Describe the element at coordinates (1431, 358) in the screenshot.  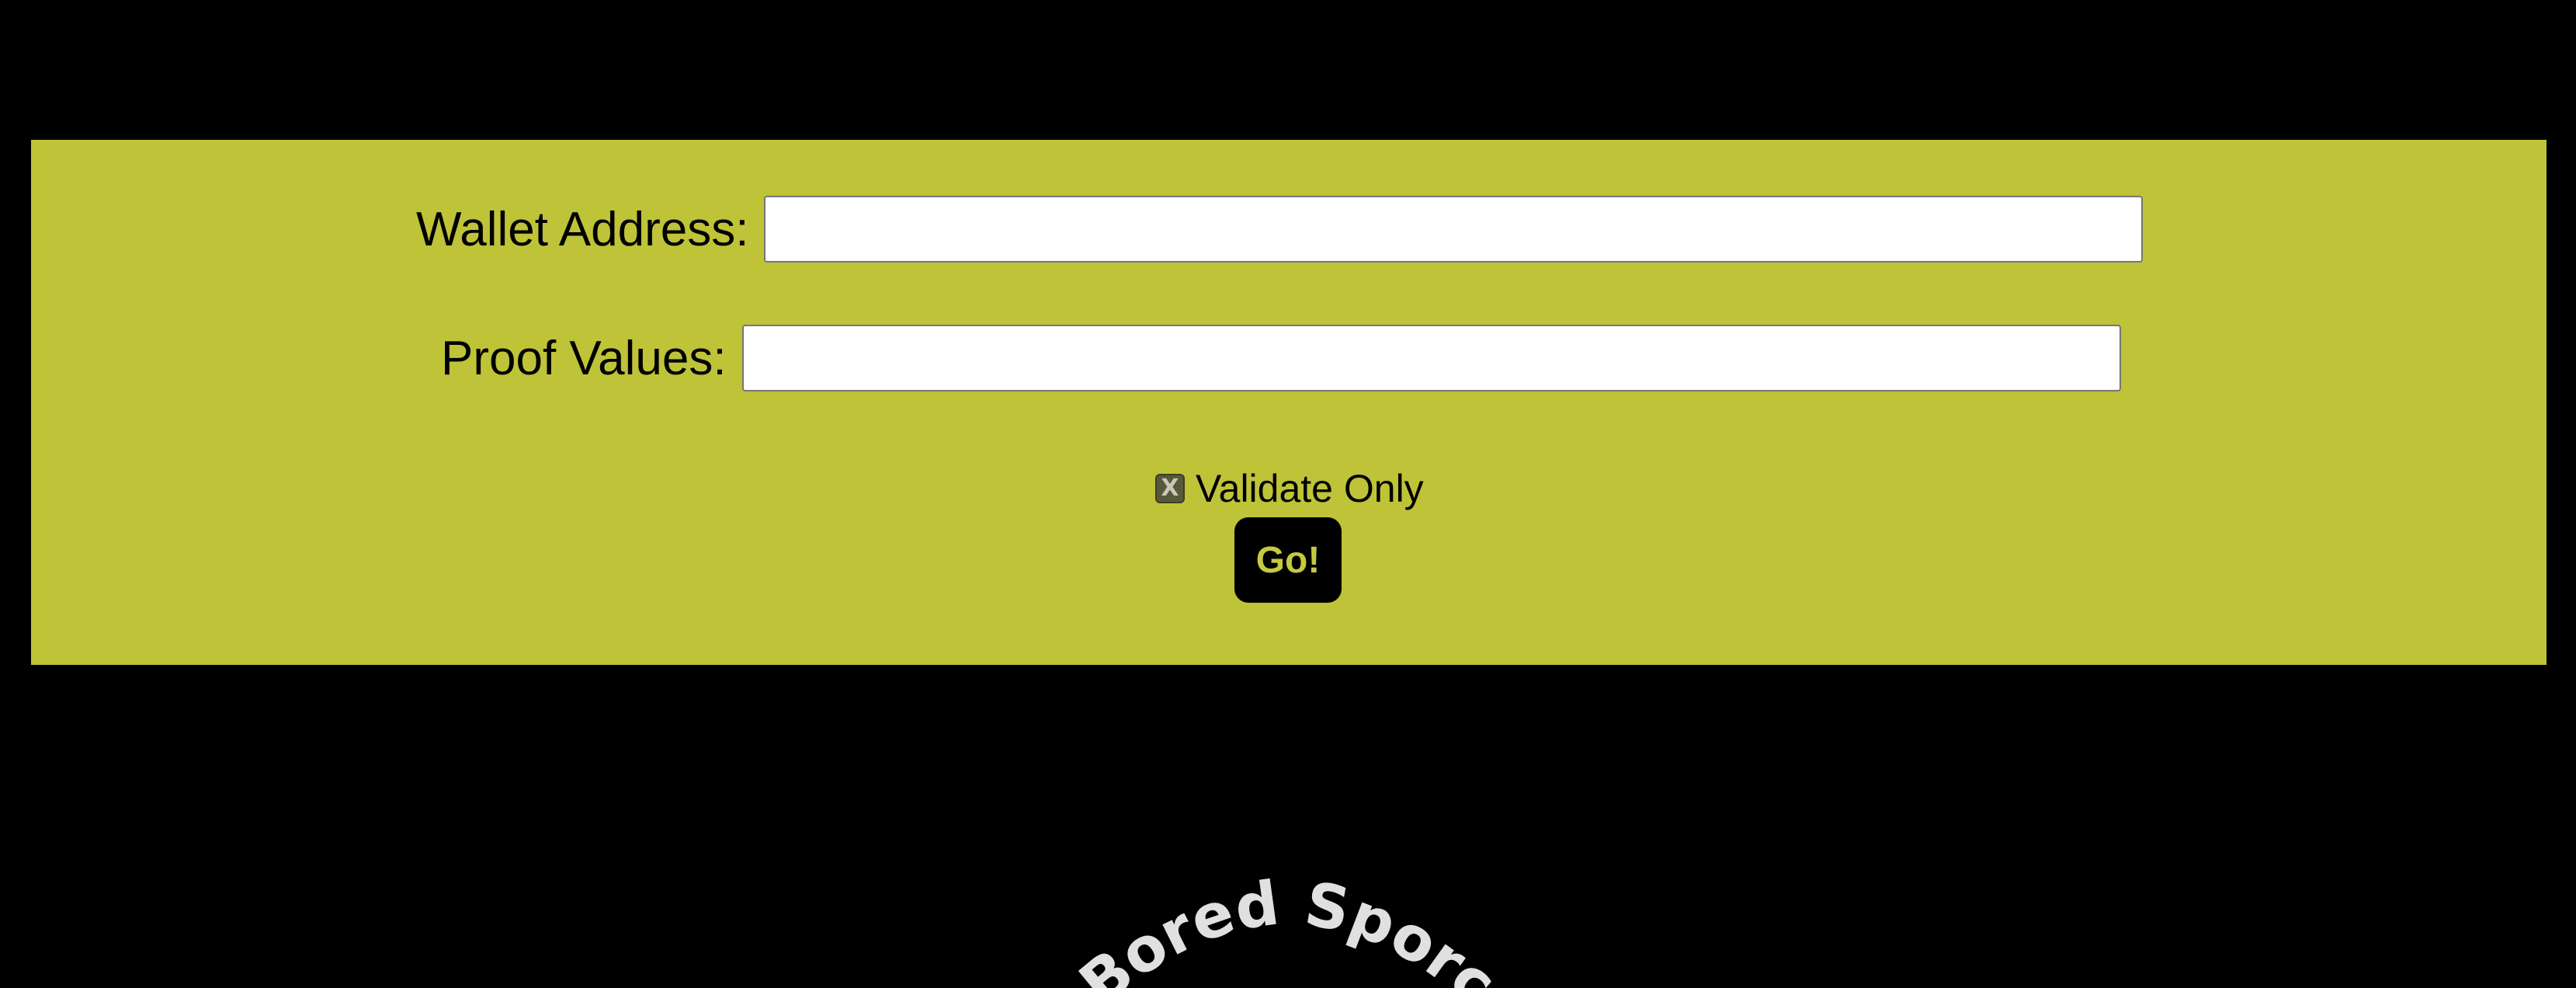
I see `proof-values-input` at that location.